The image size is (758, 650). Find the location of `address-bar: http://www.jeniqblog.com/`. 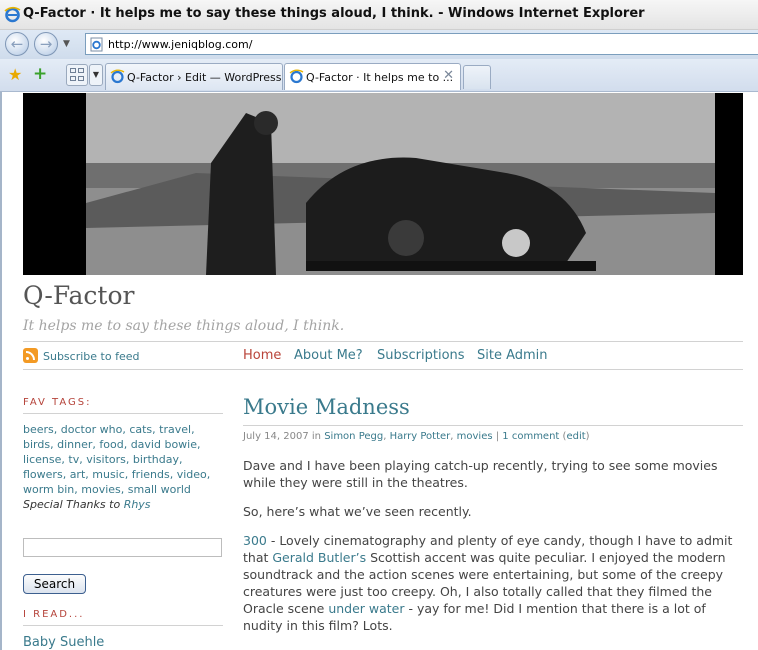

address-bar: http://www.jeniqblog.com/ is located at coordinates (421, 44).